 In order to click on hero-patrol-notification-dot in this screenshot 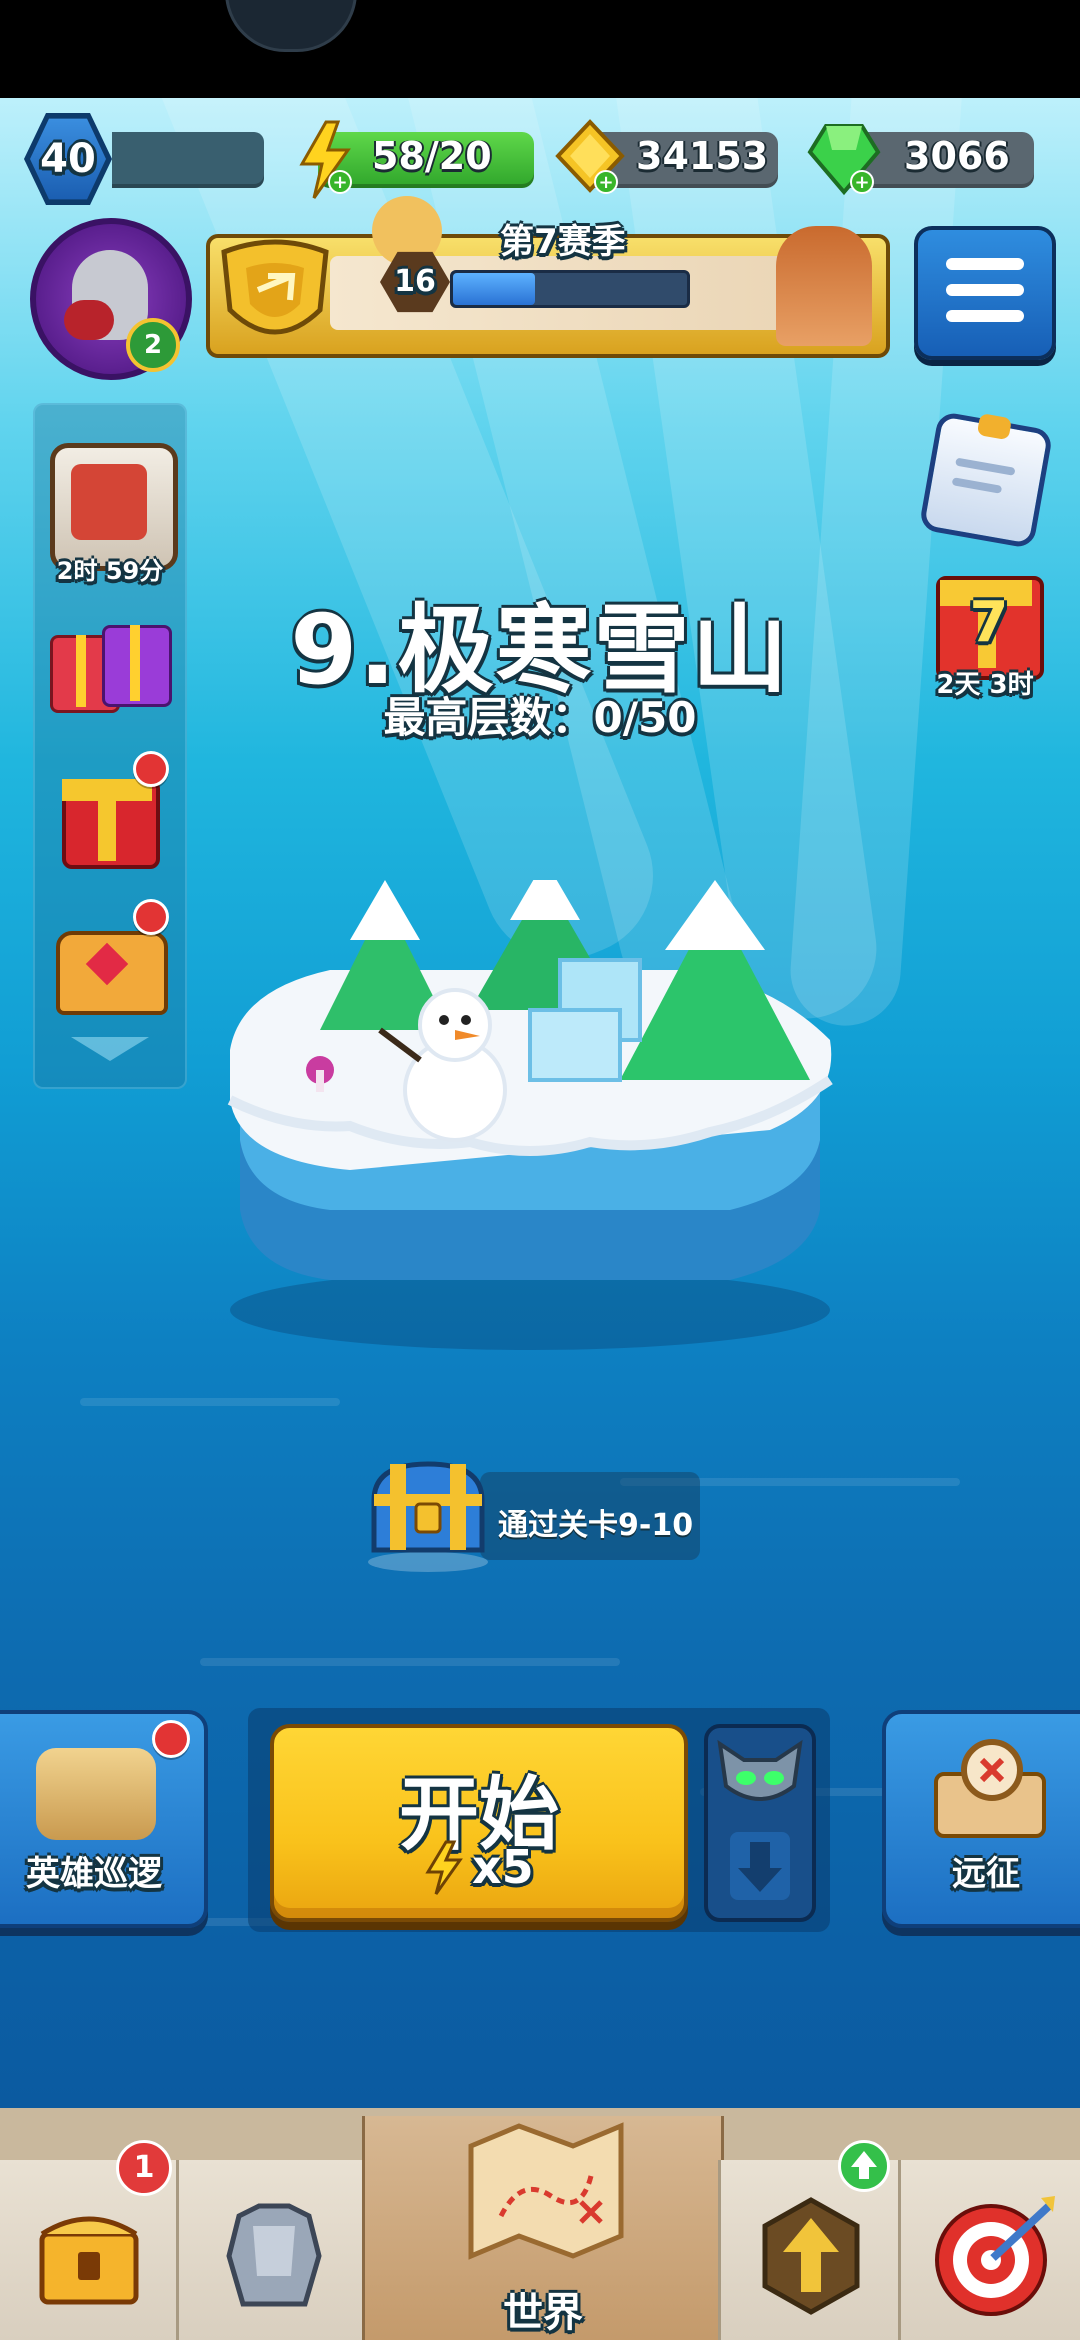, I will do `click(171, 1739)`.